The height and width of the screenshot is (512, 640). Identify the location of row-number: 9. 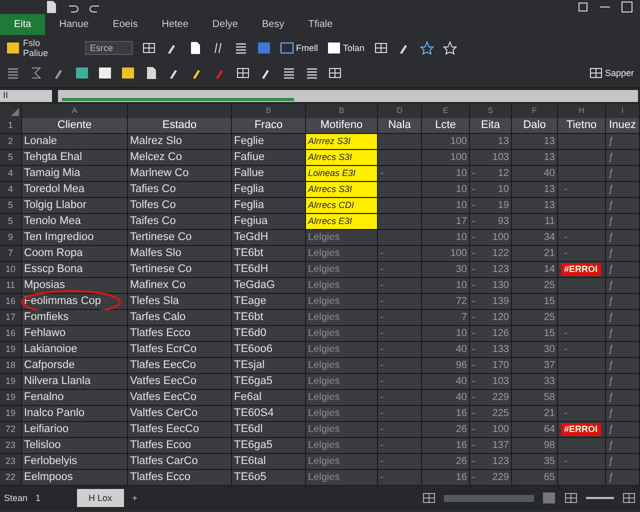
(11, 238).